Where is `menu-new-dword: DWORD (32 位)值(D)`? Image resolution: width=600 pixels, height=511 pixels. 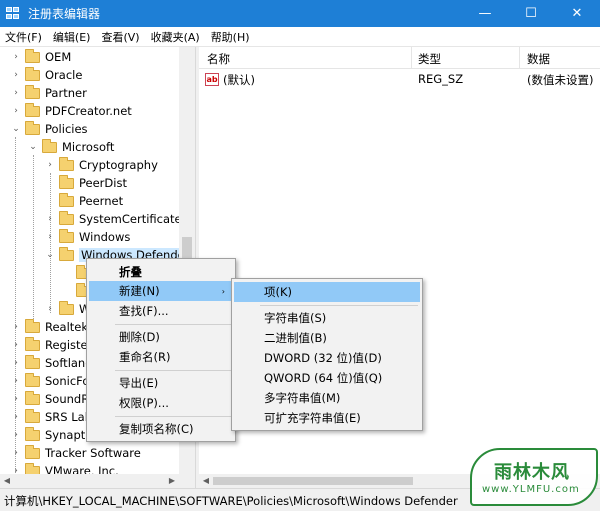
menu-new-dword: DWORD (32 位)值(D) is located at coordinates (327, 358).